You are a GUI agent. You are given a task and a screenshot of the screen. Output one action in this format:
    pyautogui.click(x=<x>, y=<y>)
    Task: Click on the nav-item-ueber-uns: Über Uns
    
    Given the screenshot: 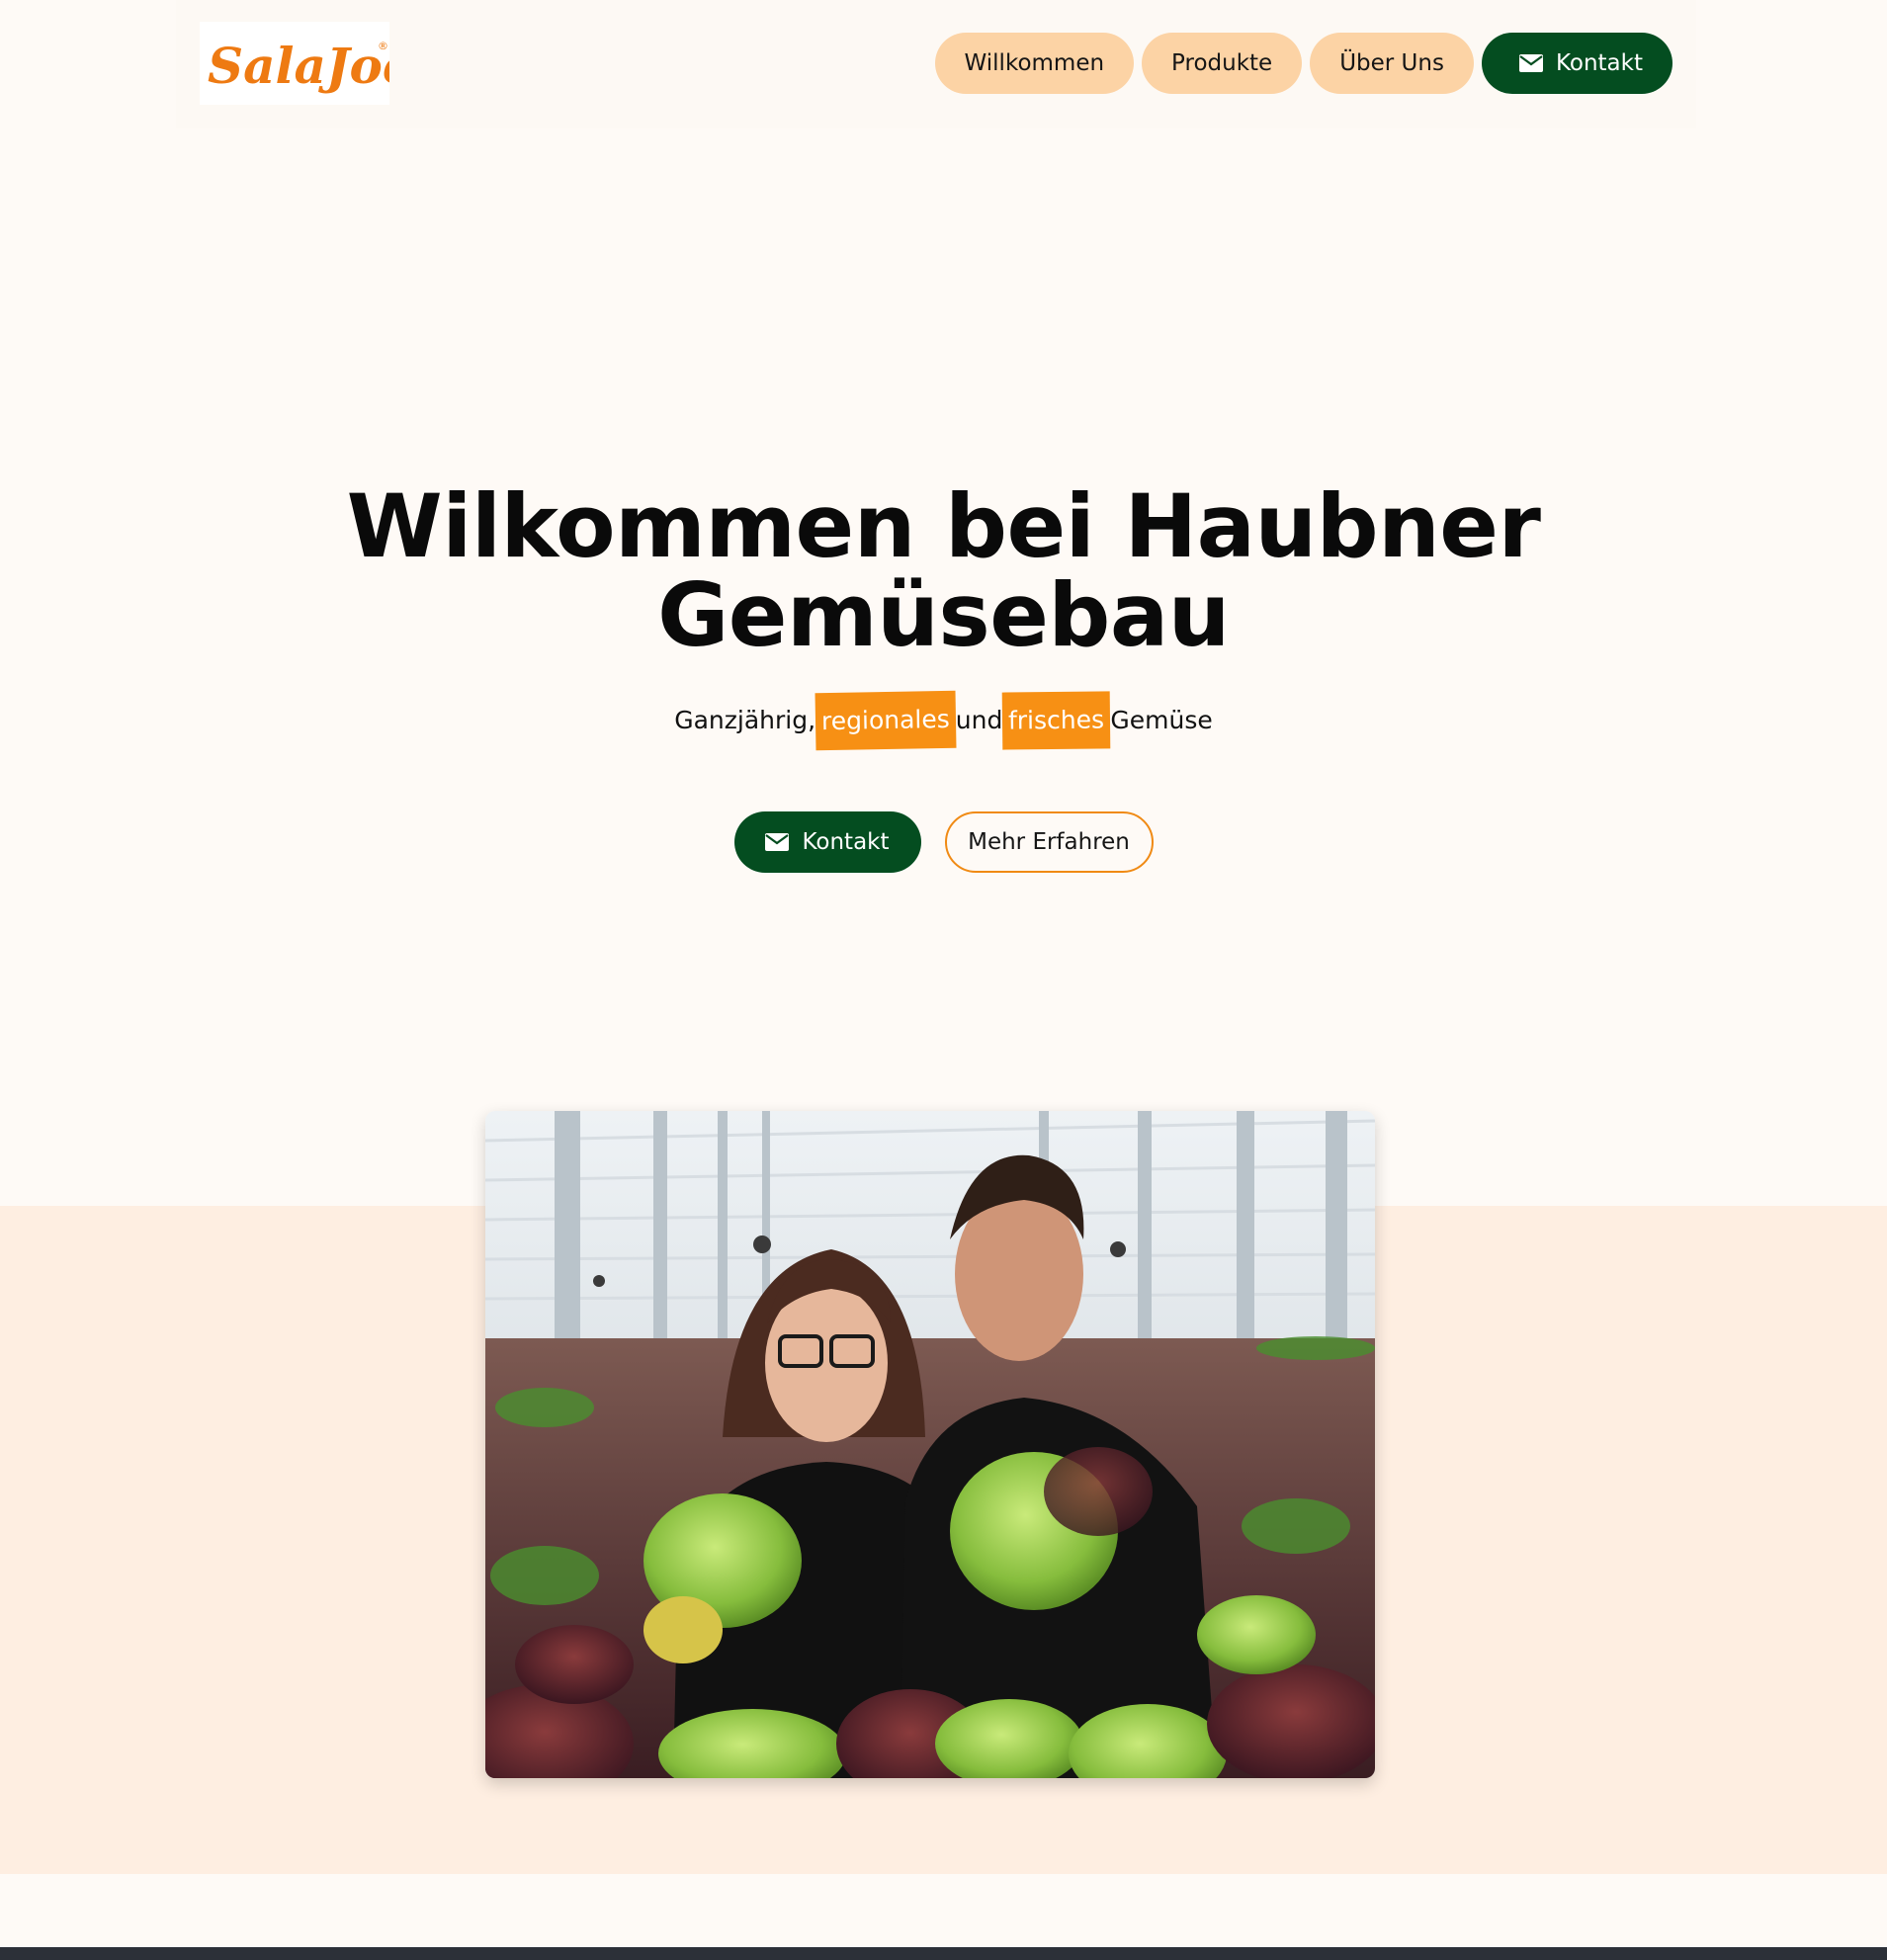 What is the action you would take?
    pyautogui.click(x=1392, y=64)
    